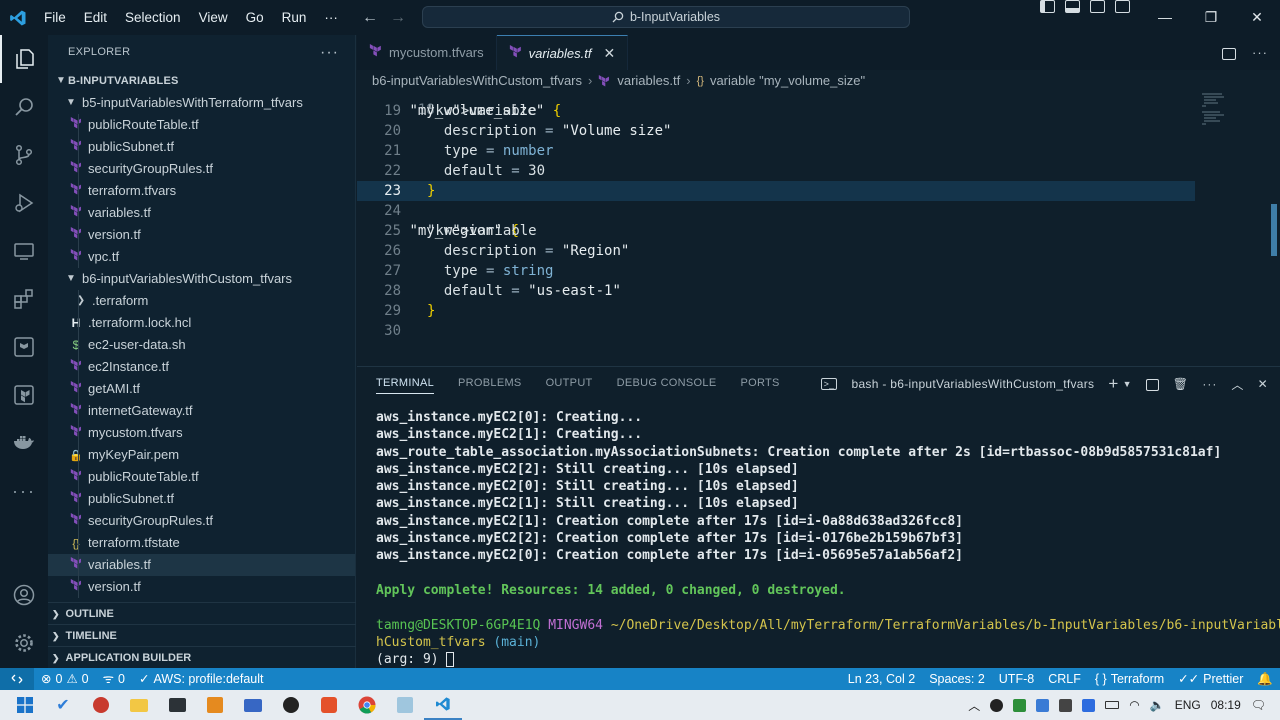 The image size is (1280, 720). Describe the element at coordinates (1210, 679) in the screenshot. I see `prettier-status: ✓✓ Prettier` at that location.